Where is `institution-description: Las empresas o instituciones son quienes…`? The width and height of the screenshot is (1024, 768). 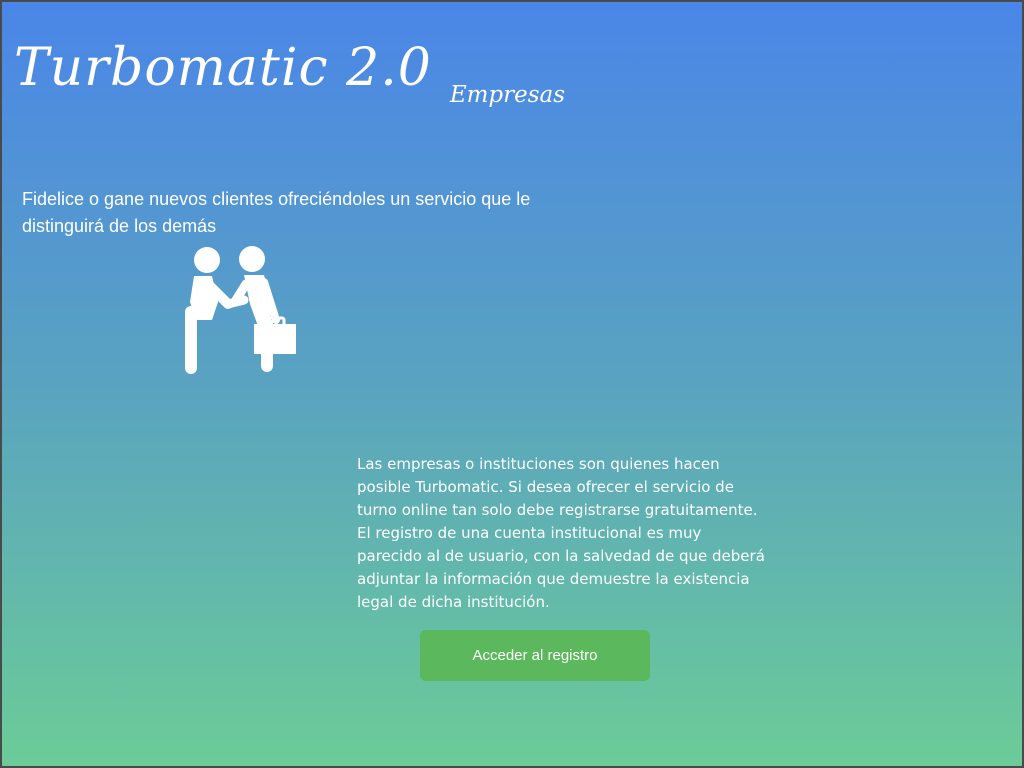 institution-description: Las empresas o instituciones son quienes… is located at coordinates (561, 533).